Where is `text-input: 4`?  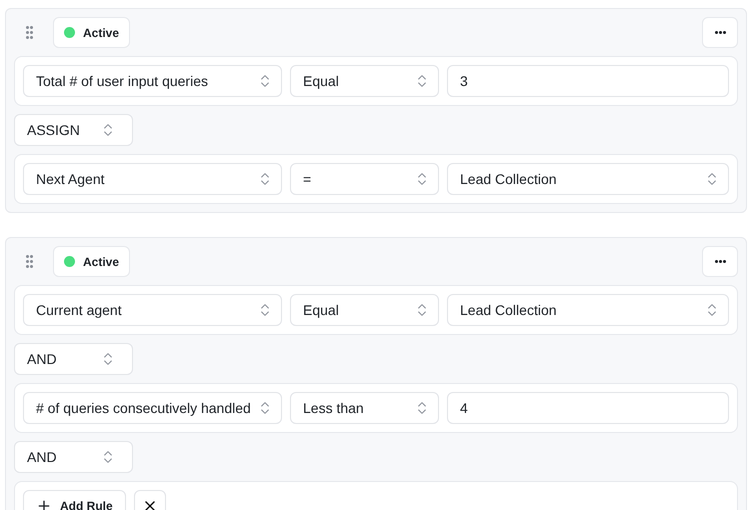 text-input: 4 is located at coordinates (588, 408).